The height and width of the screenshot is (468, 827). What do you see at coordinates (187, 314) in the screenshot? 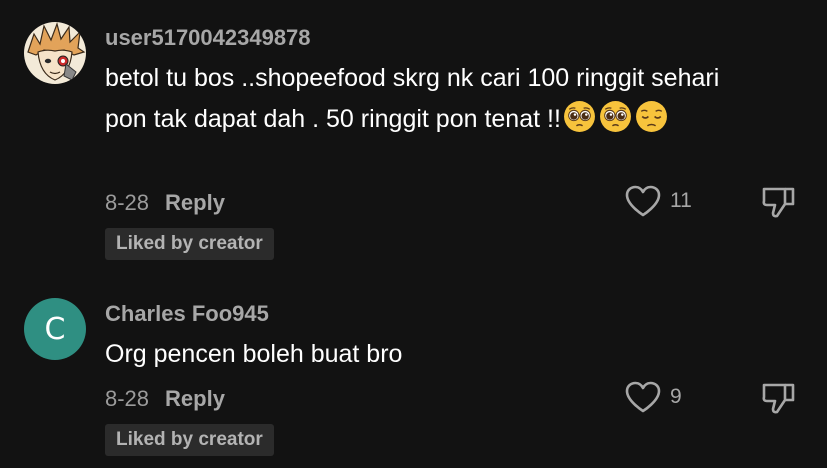
I see `comment-username: Charles Foo945` at bounding box center [187, 314].